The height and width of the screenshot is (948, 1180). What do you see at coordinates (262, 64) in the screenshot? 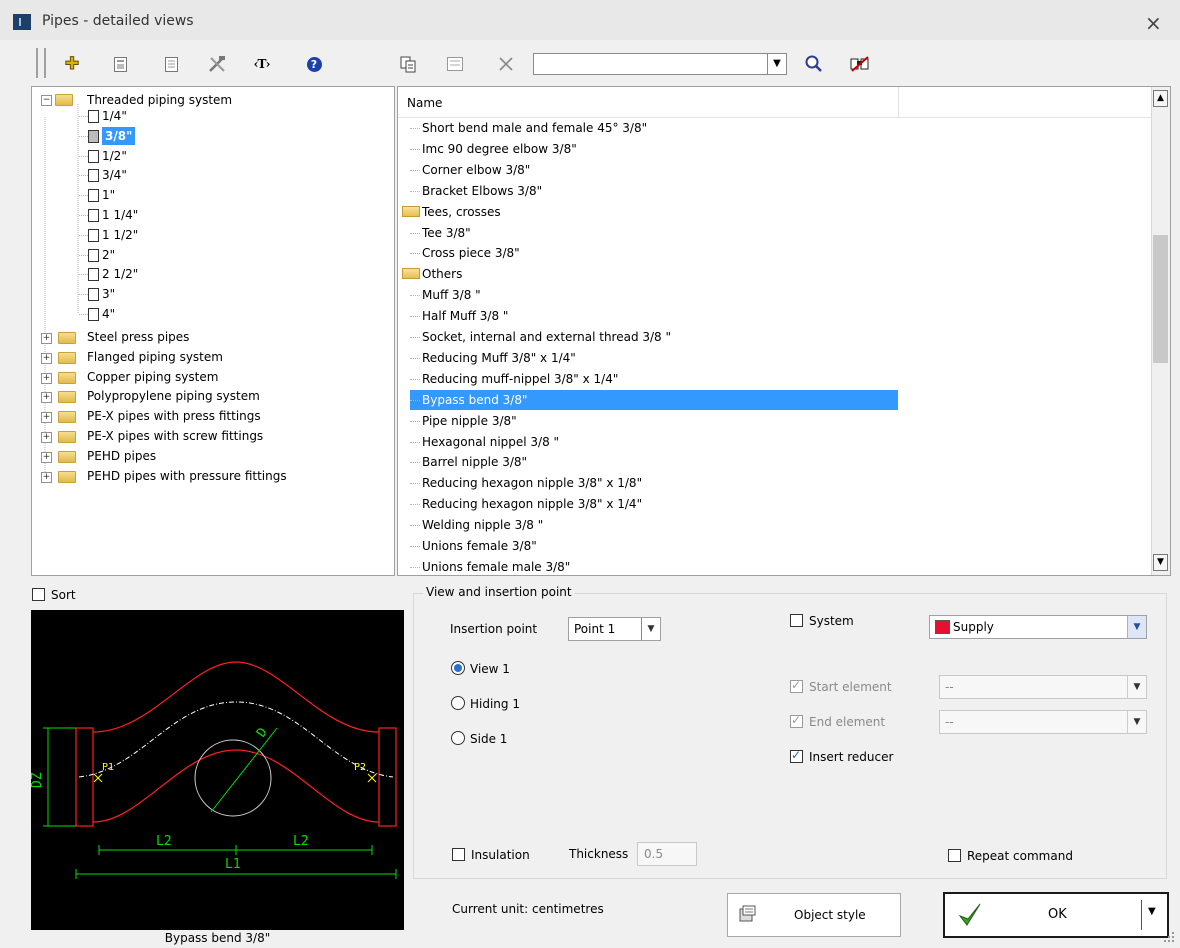
I see `text-tag-icon: ‹T›` at bounding box center [262, 64].